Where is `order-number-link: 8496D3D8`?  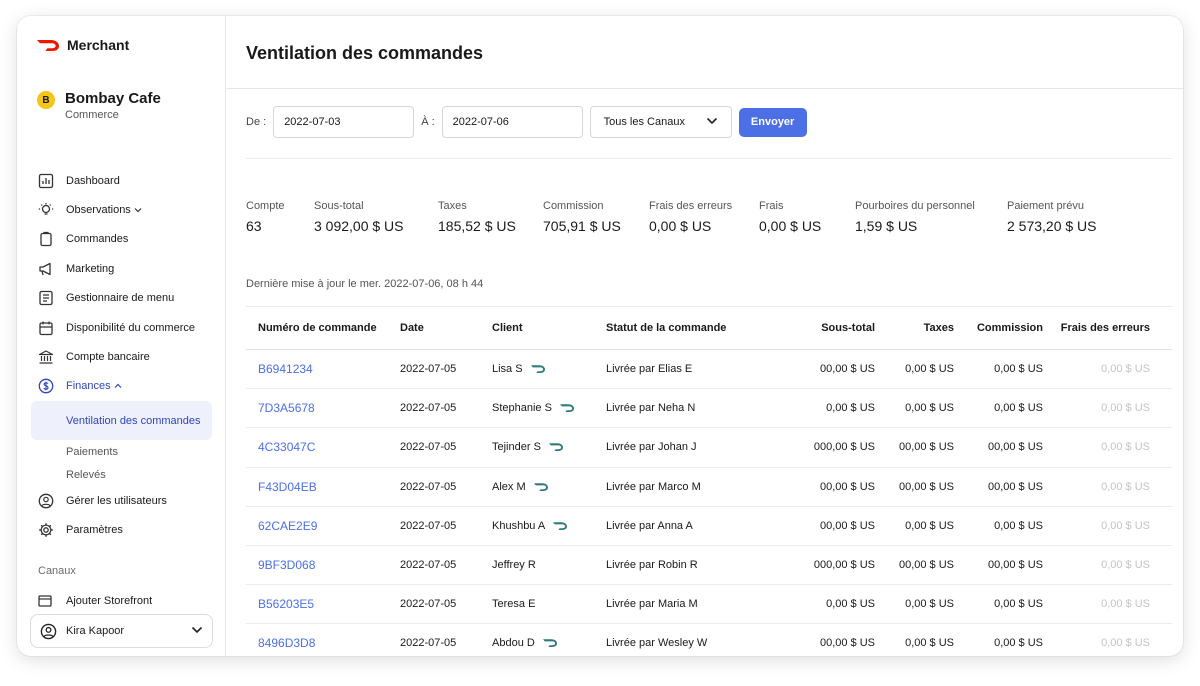 order-number-link: 8496D3D8 is located at coordinates (286, 643).